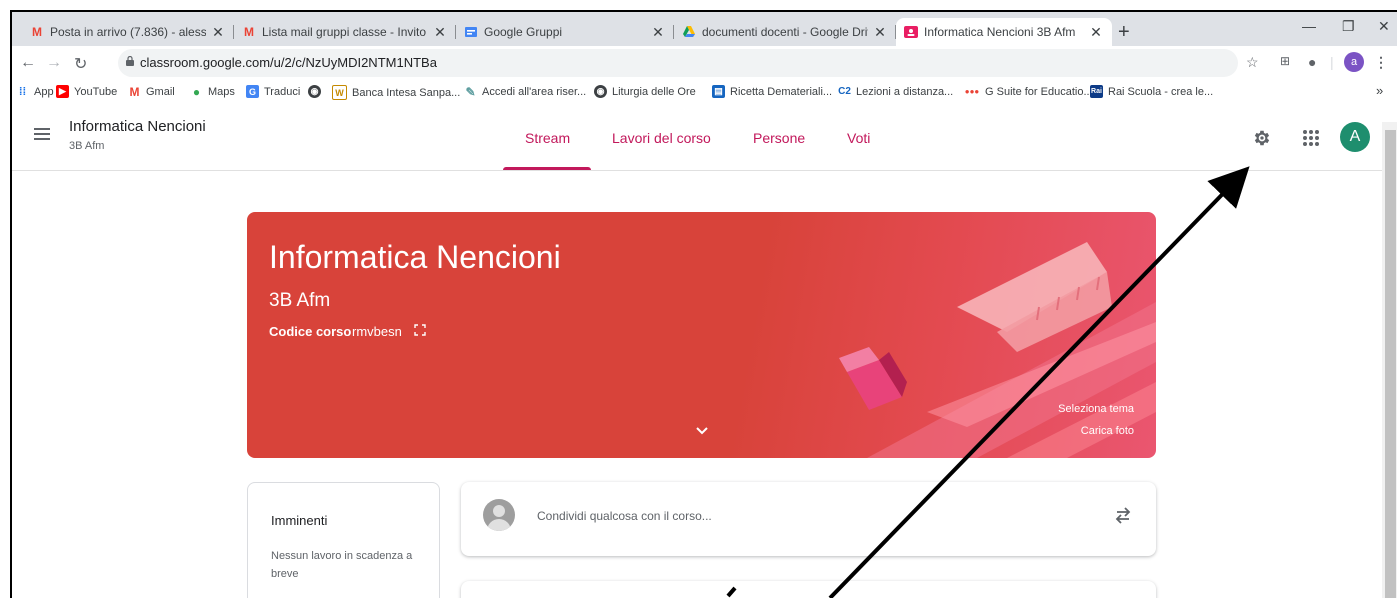 The width and height of the screenshot is (1397, 598). I want to click on banner-course-section: 3B Afm, so click(300, 300).